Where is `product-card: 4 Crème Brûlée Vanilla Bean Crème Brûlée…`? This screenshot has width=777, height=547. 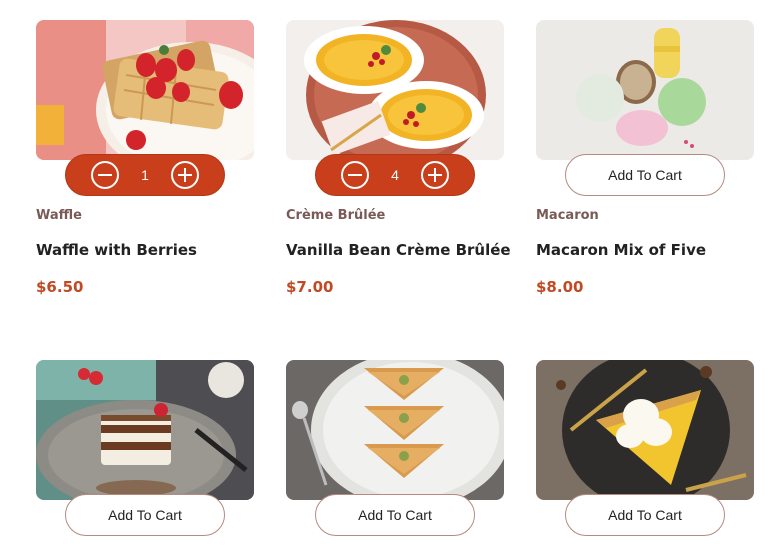
product-card: 4 Crème Brûlée Vanilla Bean Crème Brûlée… is located at coordinates (398, 158).